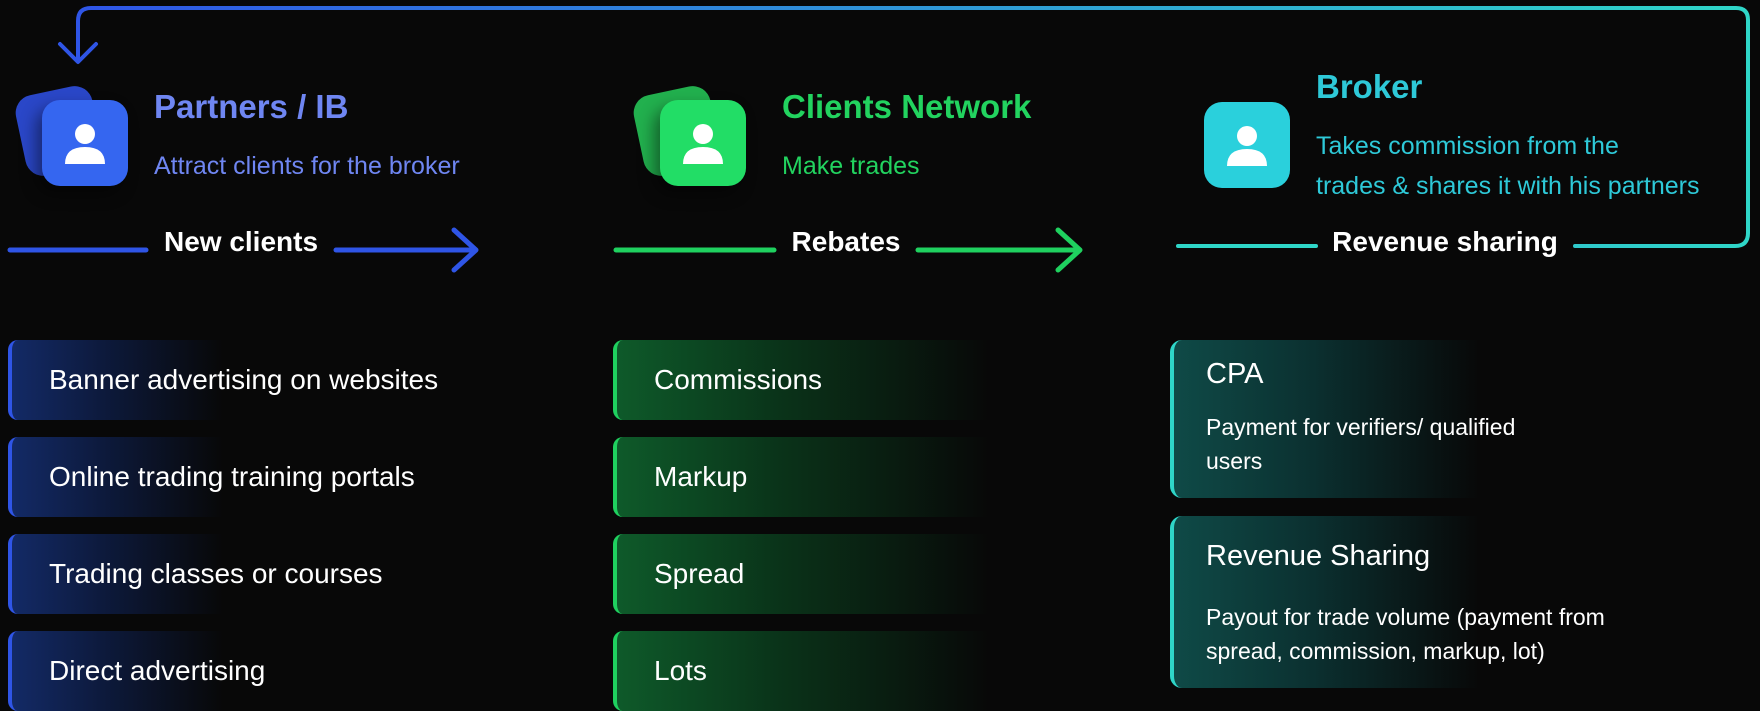 This screenshot has width=1760, height=711. What do you see at coordinates (1405, 617) in the screenshot?
I see `card-desc-line1: Payout for trade volume (payment from` at bounding box center [1405, 617].